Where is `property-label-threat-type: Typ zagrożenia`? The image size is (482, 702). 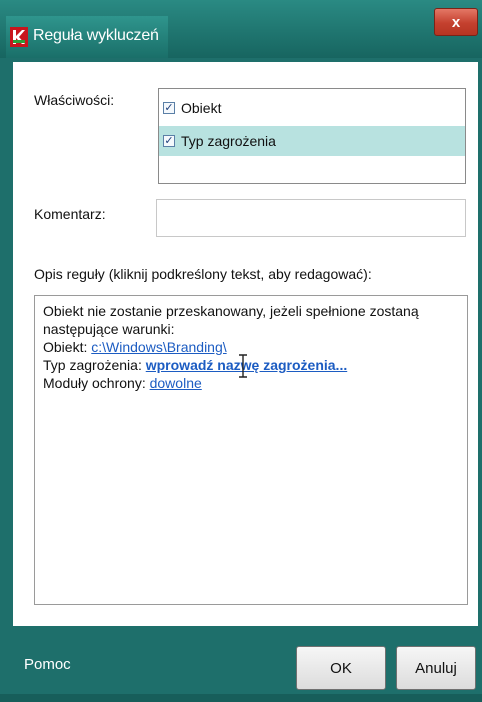 property-label-threat-type: Typ zagrożenia is located at coordinates (228, 141).